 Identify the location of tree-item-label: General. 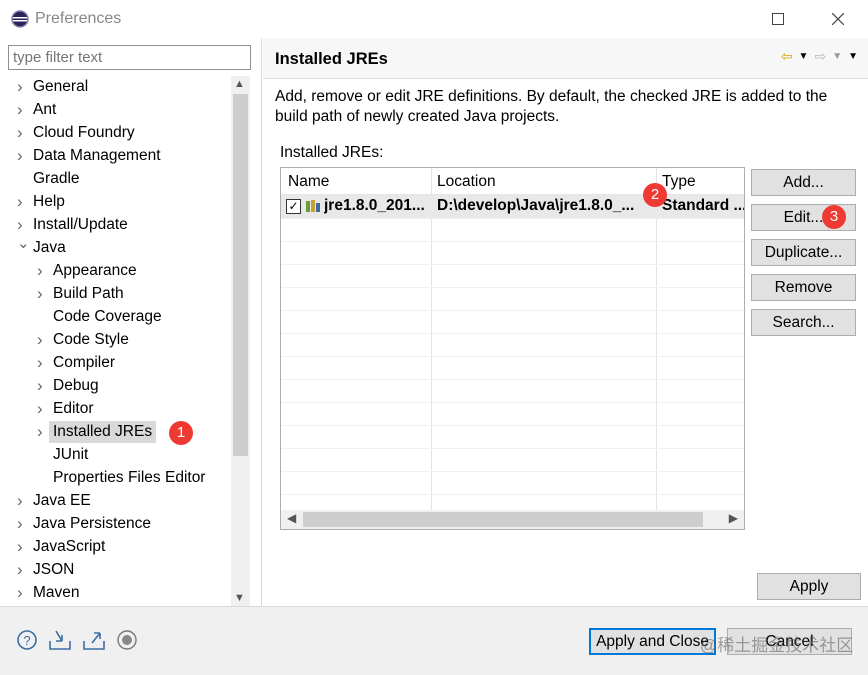
(61, 86).